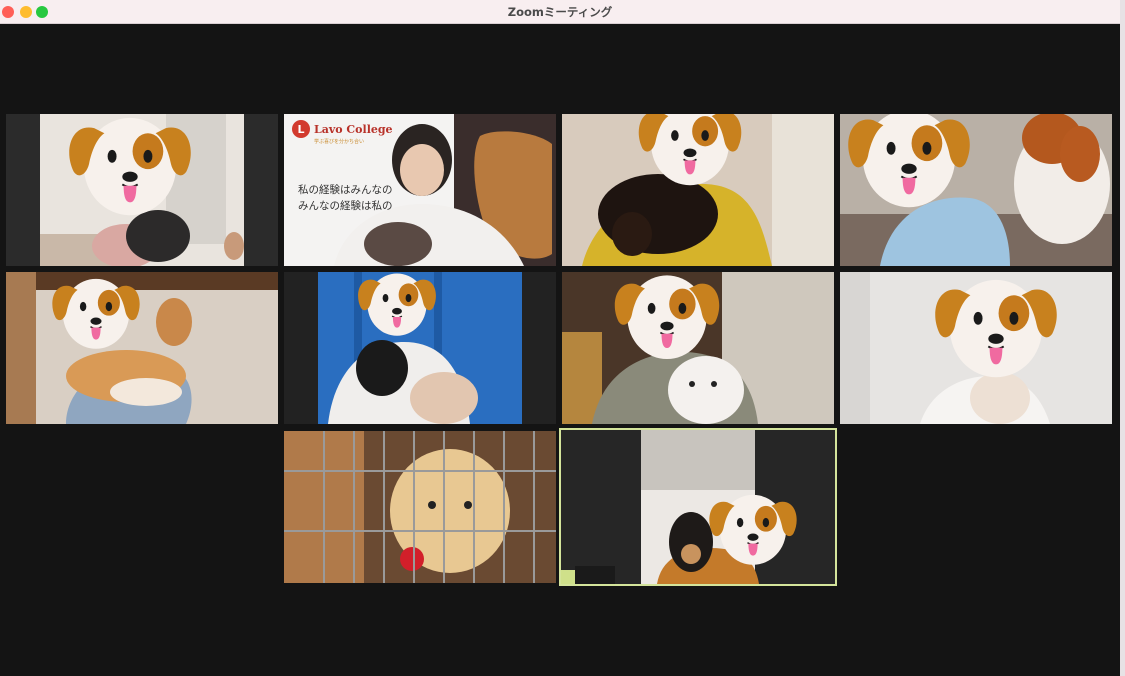  What do you see at coordinates (345, 190) in the screenshot?
I see `slide-text-line-1: 私の経験はみんなの` at bounding box center [345, 190].